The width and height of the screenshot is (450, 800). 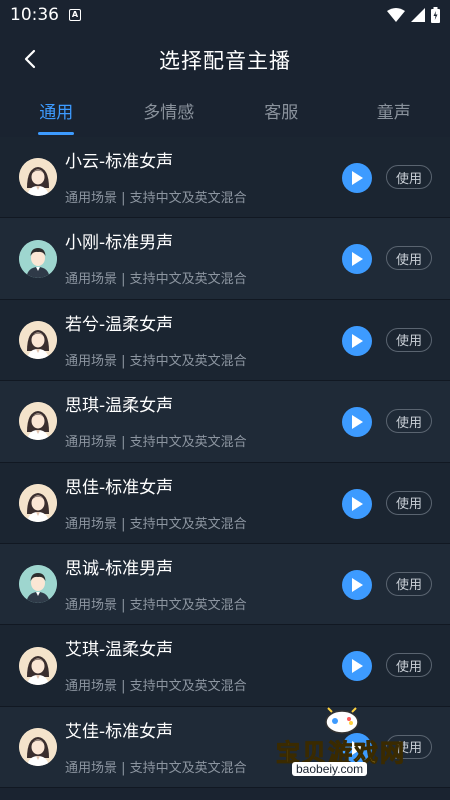 I want to click on tab-active-indicator, so click(x=56, y=133).